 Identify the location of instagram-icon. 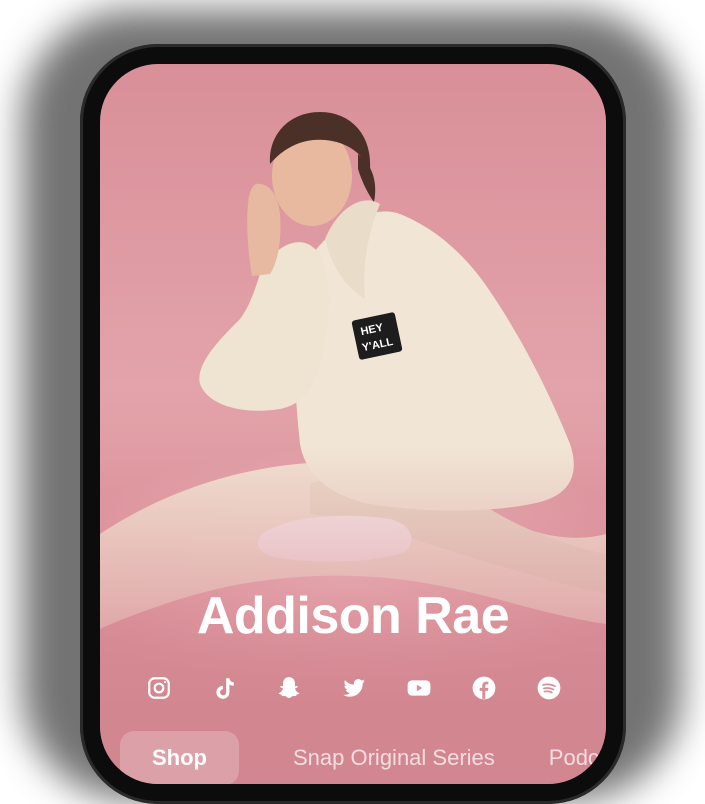
(159, 688).